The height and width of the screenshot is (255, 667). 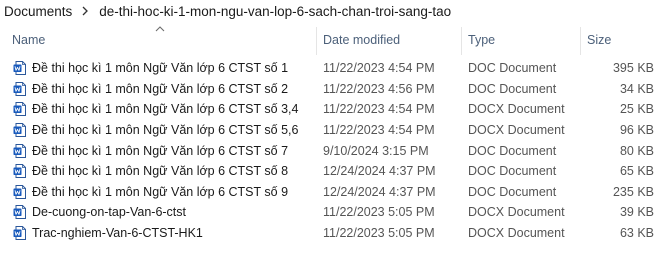 I want to click on column-header-date-label: Date modified, so click(x=362, y=40).